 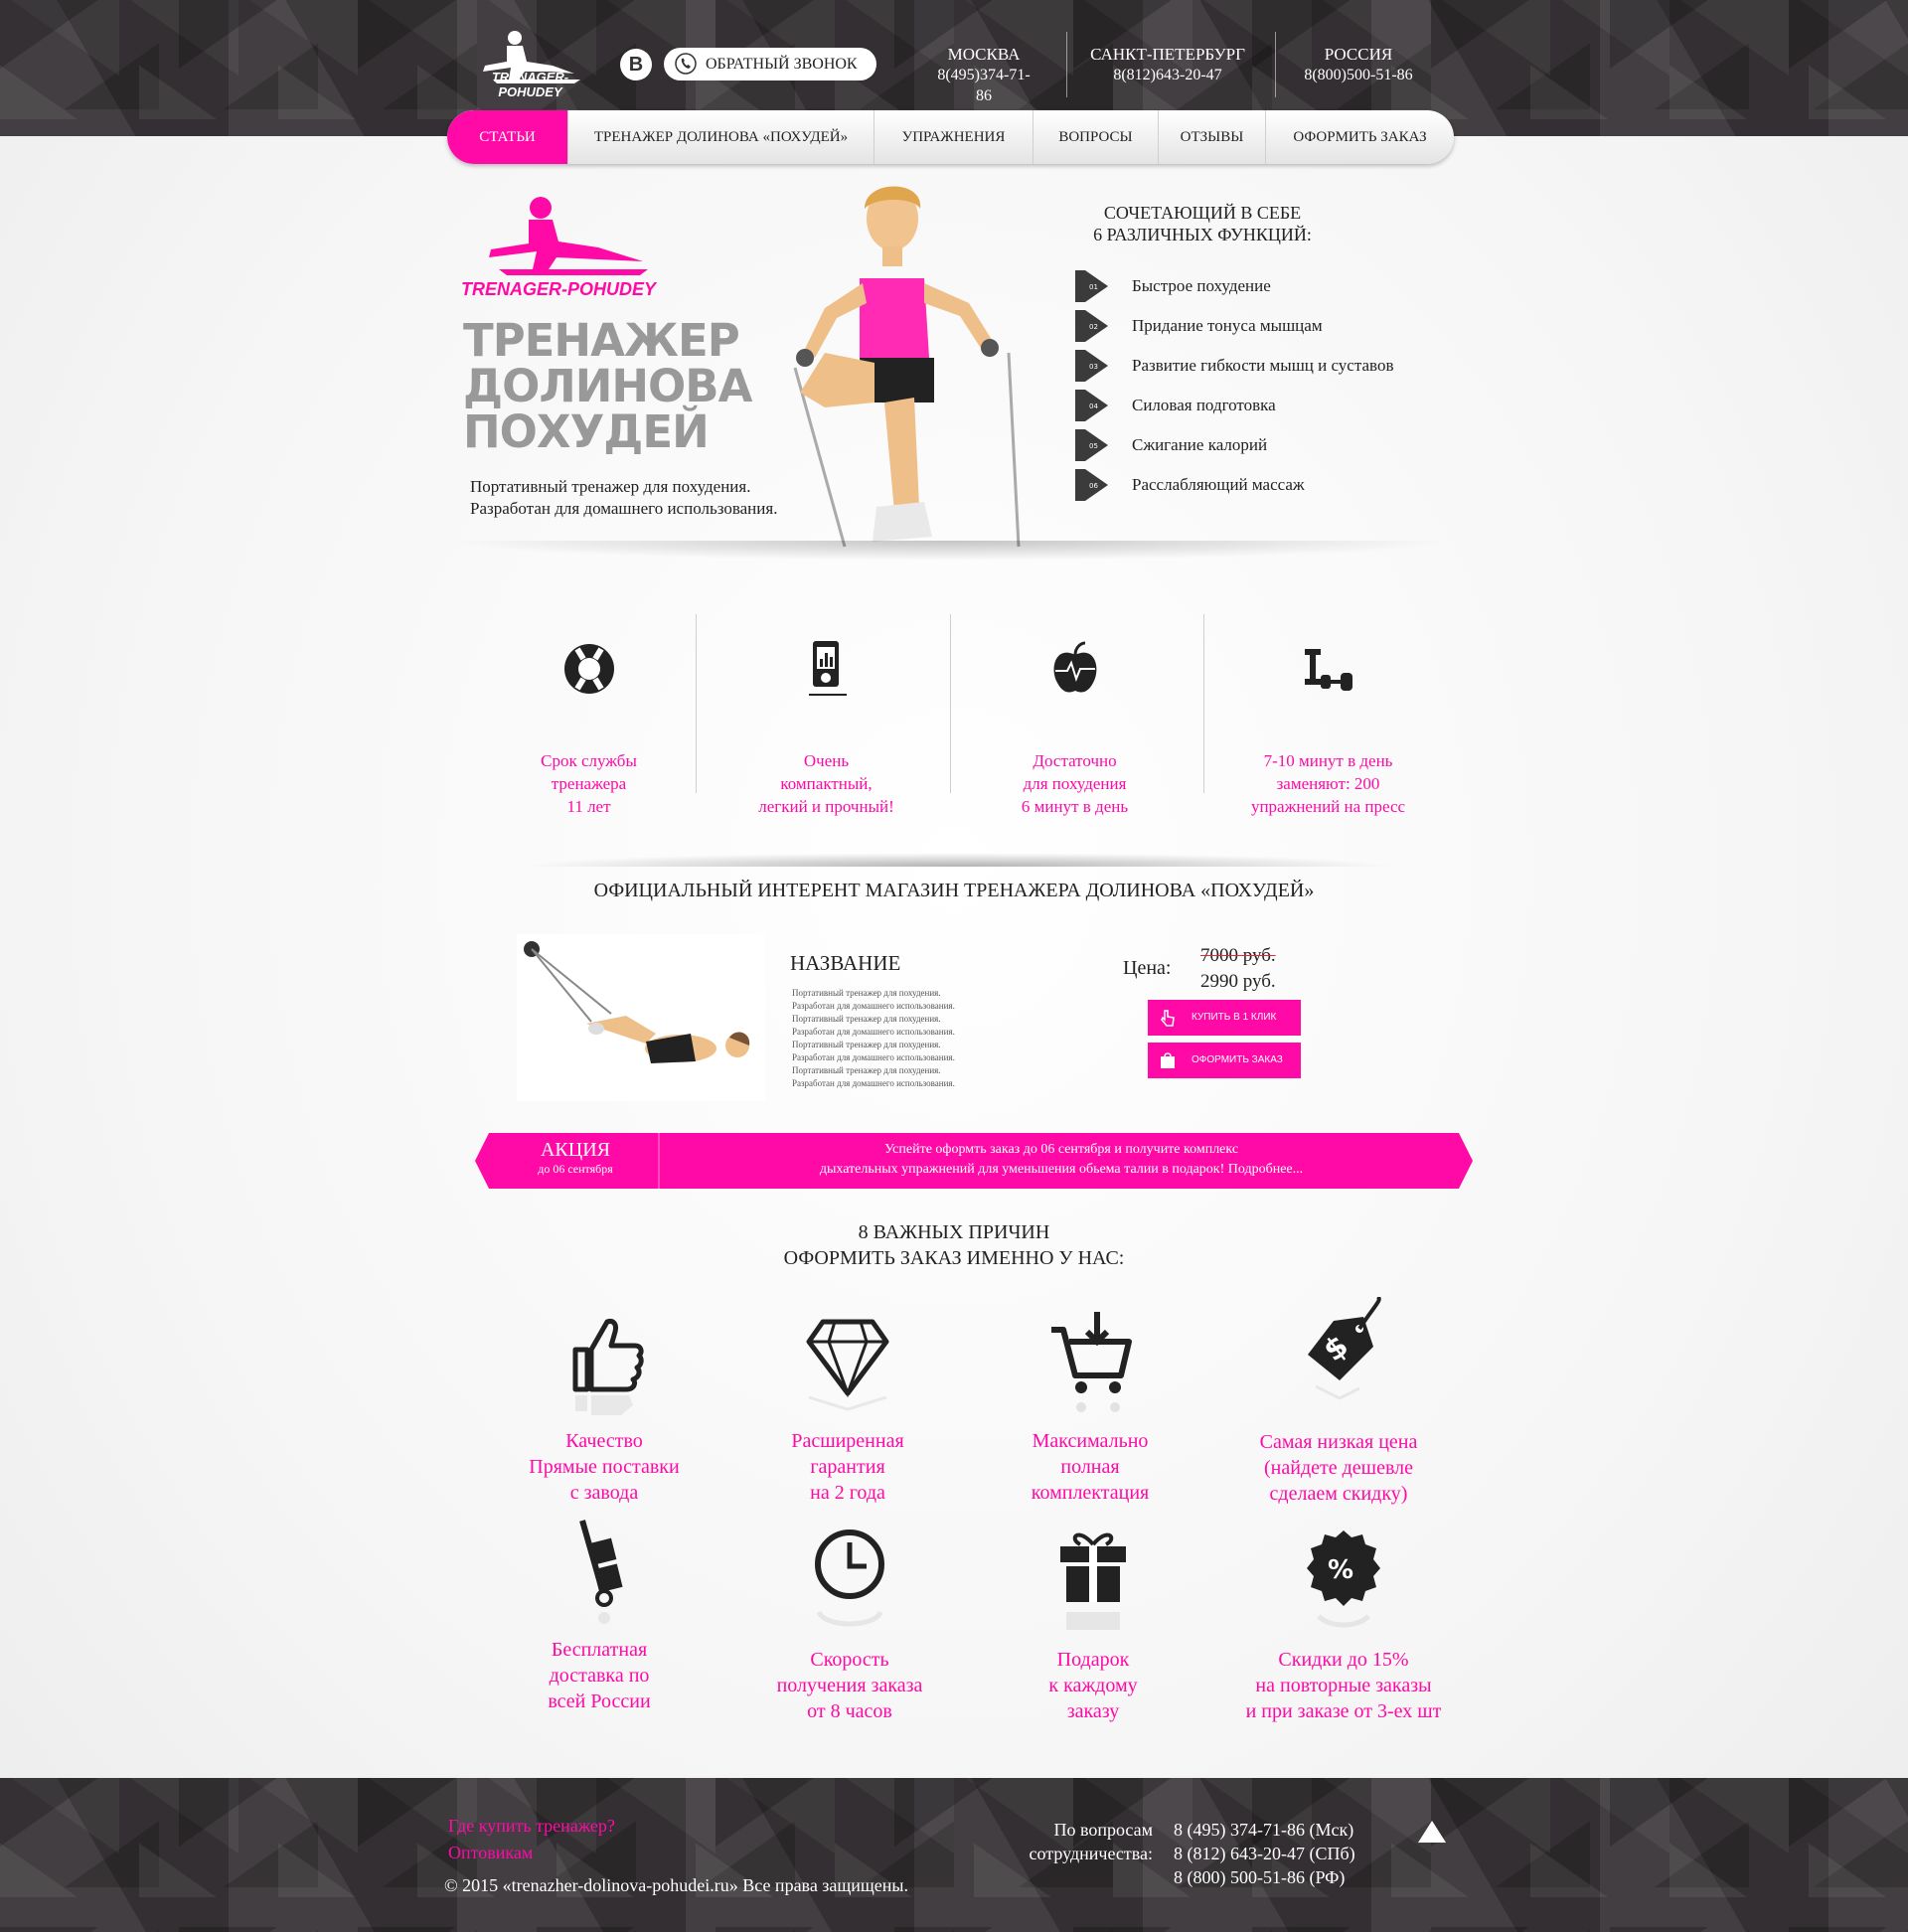 I want to click on footer-link-wholesale: Оптовикам, so click(x=490, y=1853).